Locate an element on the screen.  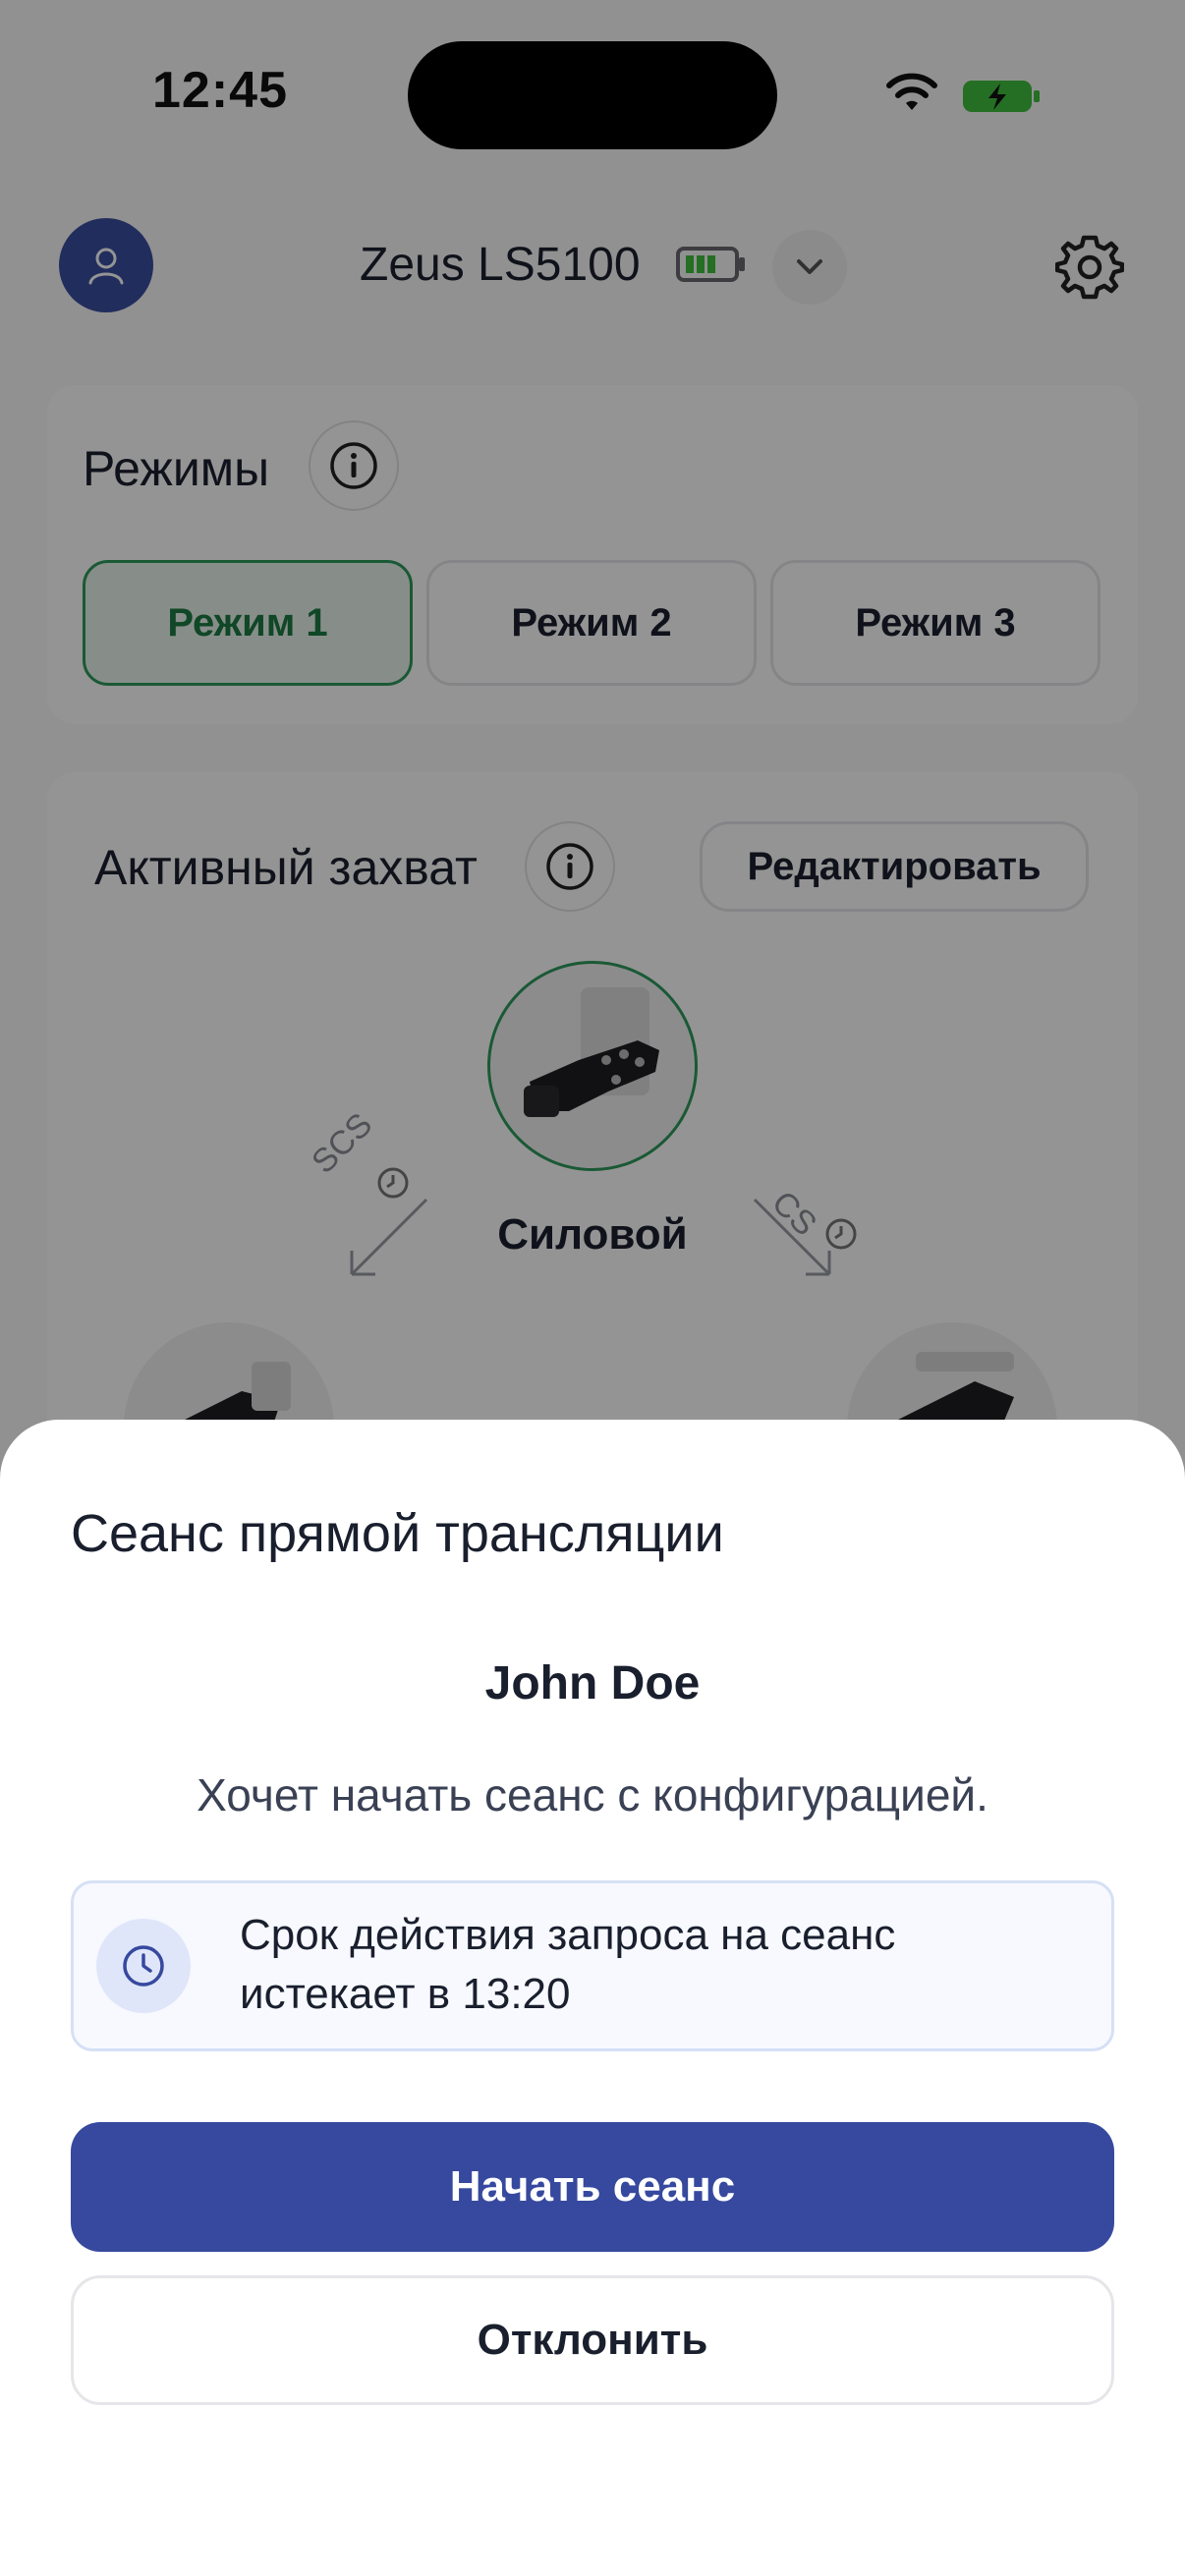
decline-button: Отклонить is located at coordinates (592, 2340).